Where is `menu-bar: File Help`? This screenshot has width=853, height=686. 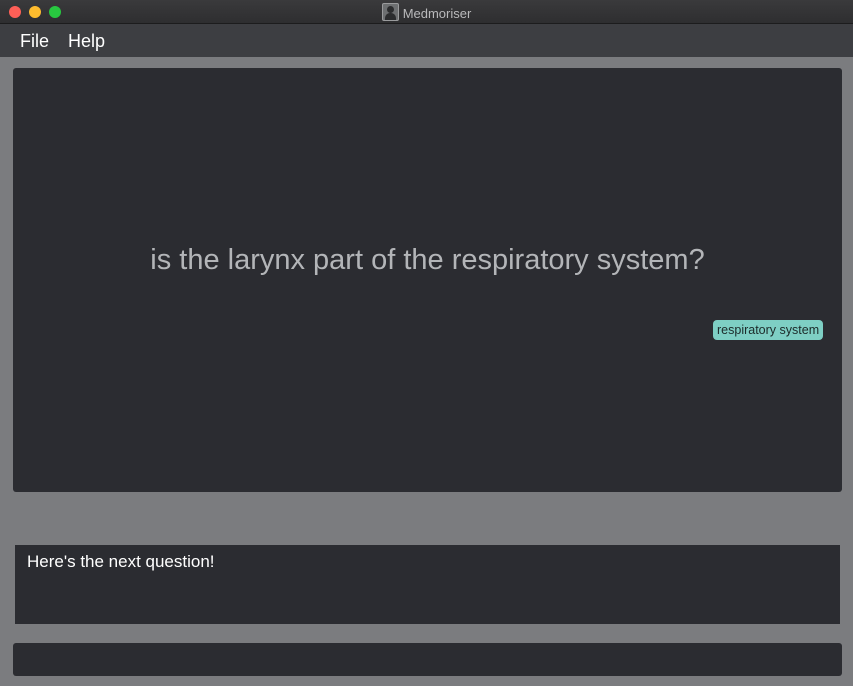 menu-bar: File Help is located at coordinates (426, 40).